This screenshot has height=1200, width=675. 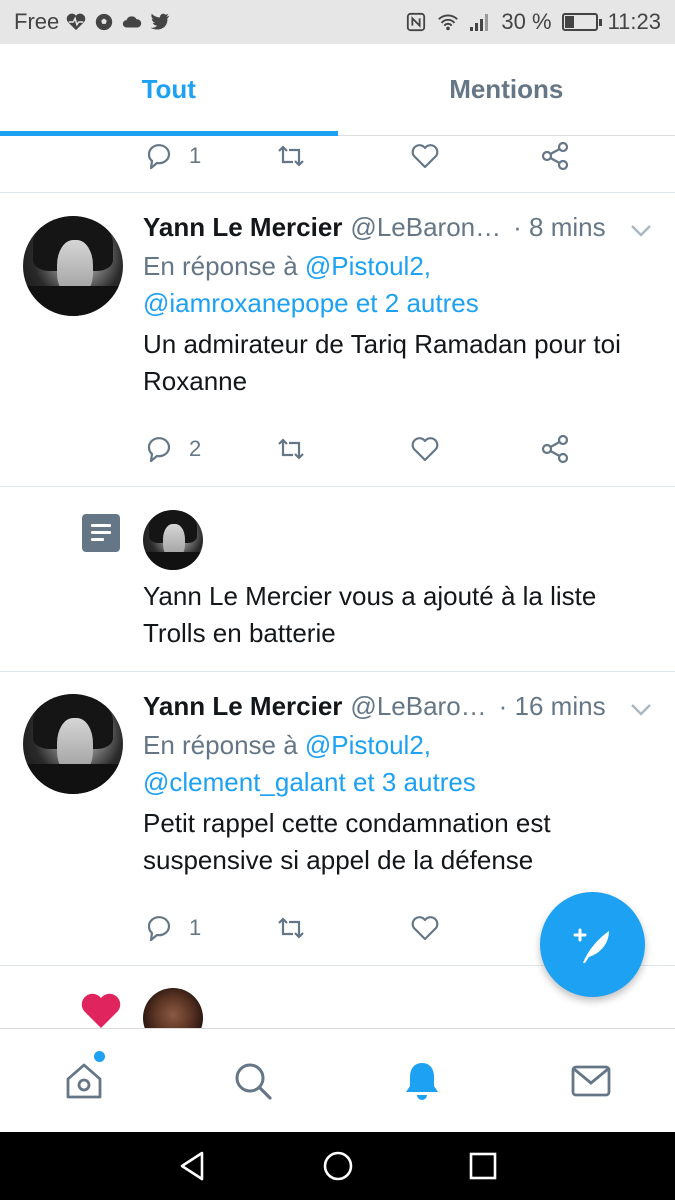 What do you see at coordinates (172, 449) in the screenshot?
I see `reply-button: 2` at bounding box center [172, 449].